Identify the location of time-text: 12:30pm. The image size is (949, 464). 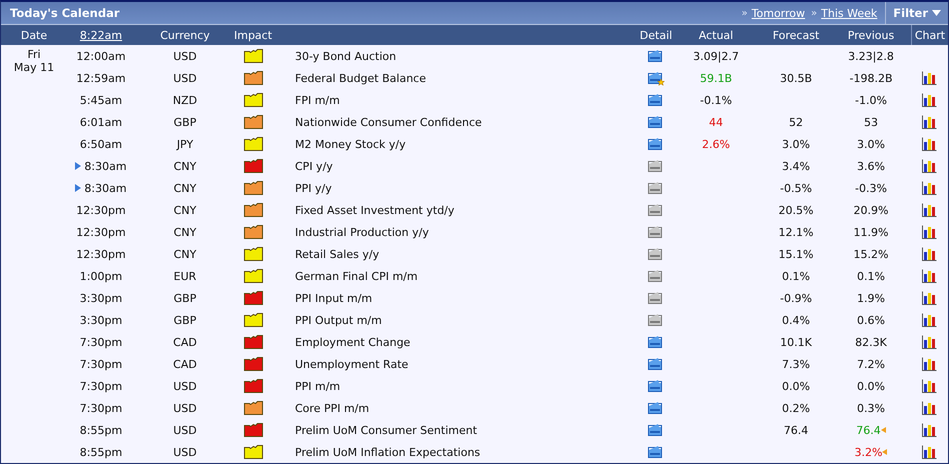
(101, 254).